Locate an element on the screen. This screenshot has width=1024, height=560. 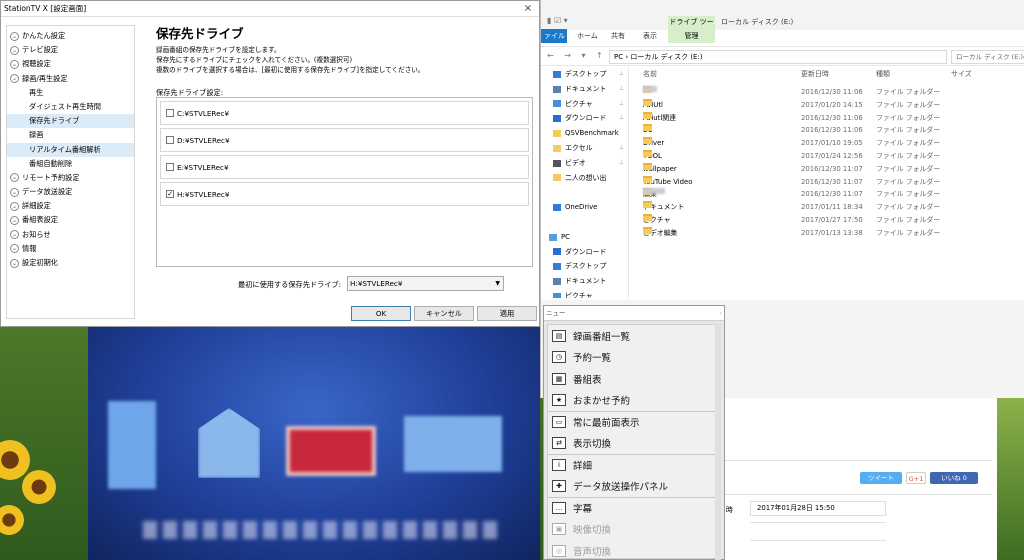
tree-item: ⌄ データ放送設定 is located at coordinates (70, 192).